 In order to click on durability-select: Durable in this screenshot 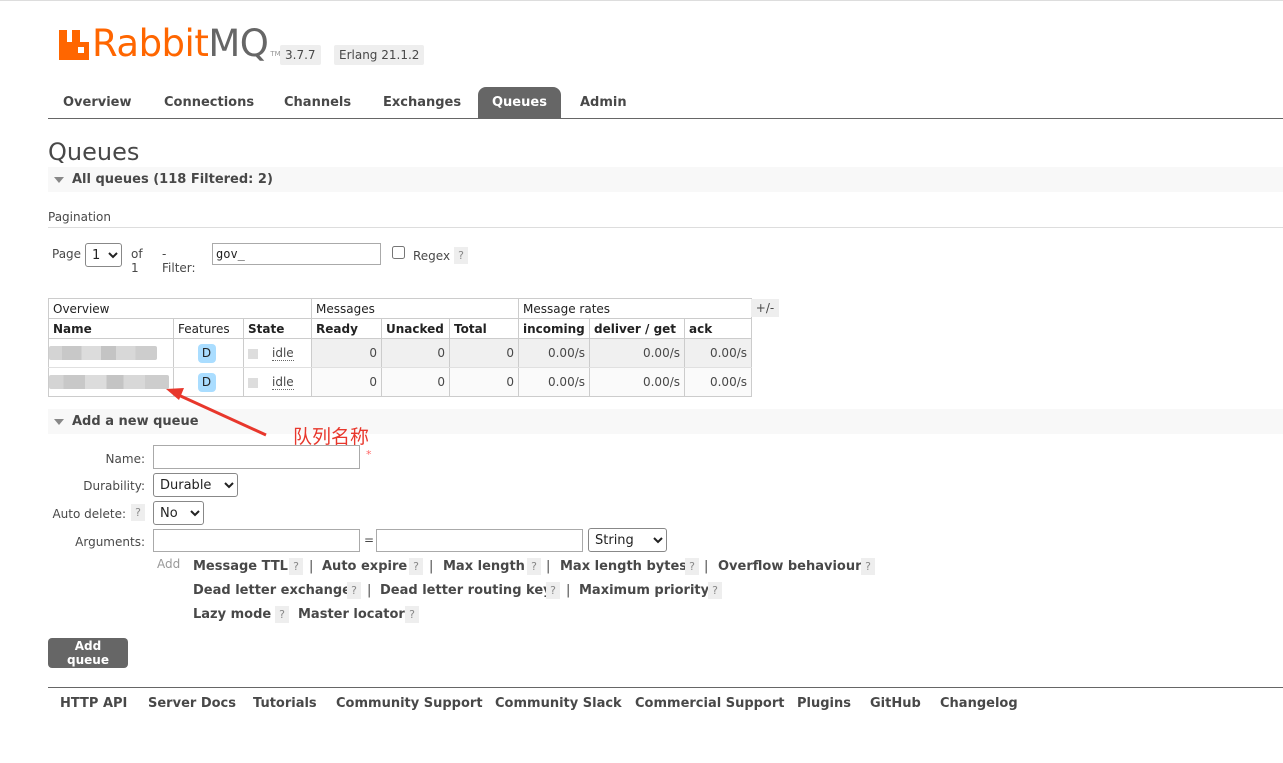, I will do `click(195, 485)`.